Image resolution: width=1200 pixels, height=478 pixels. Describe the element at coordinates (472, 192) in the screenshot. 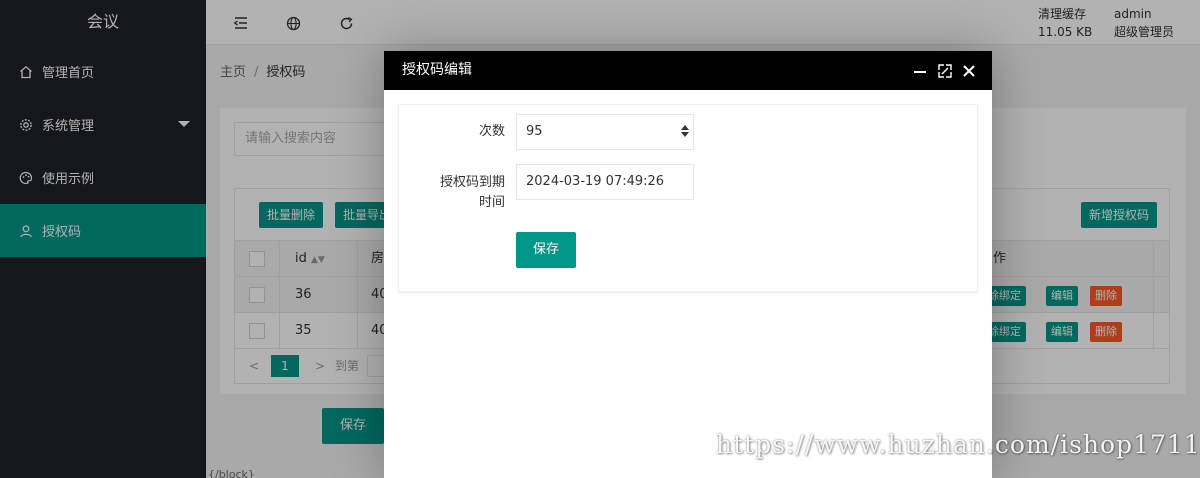

I see `expire-label: 授权码到期 时间` at that location.